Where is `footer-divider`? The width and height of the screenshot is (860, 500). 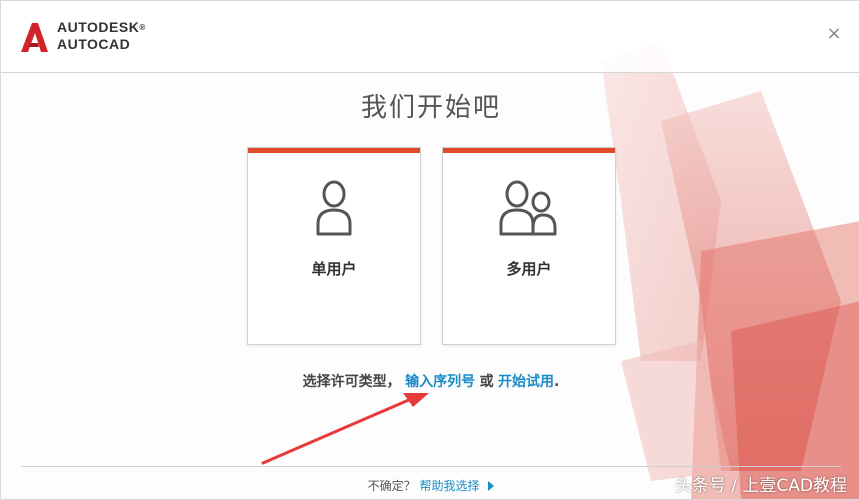
footer-divider is located at coordinates (431, 466).